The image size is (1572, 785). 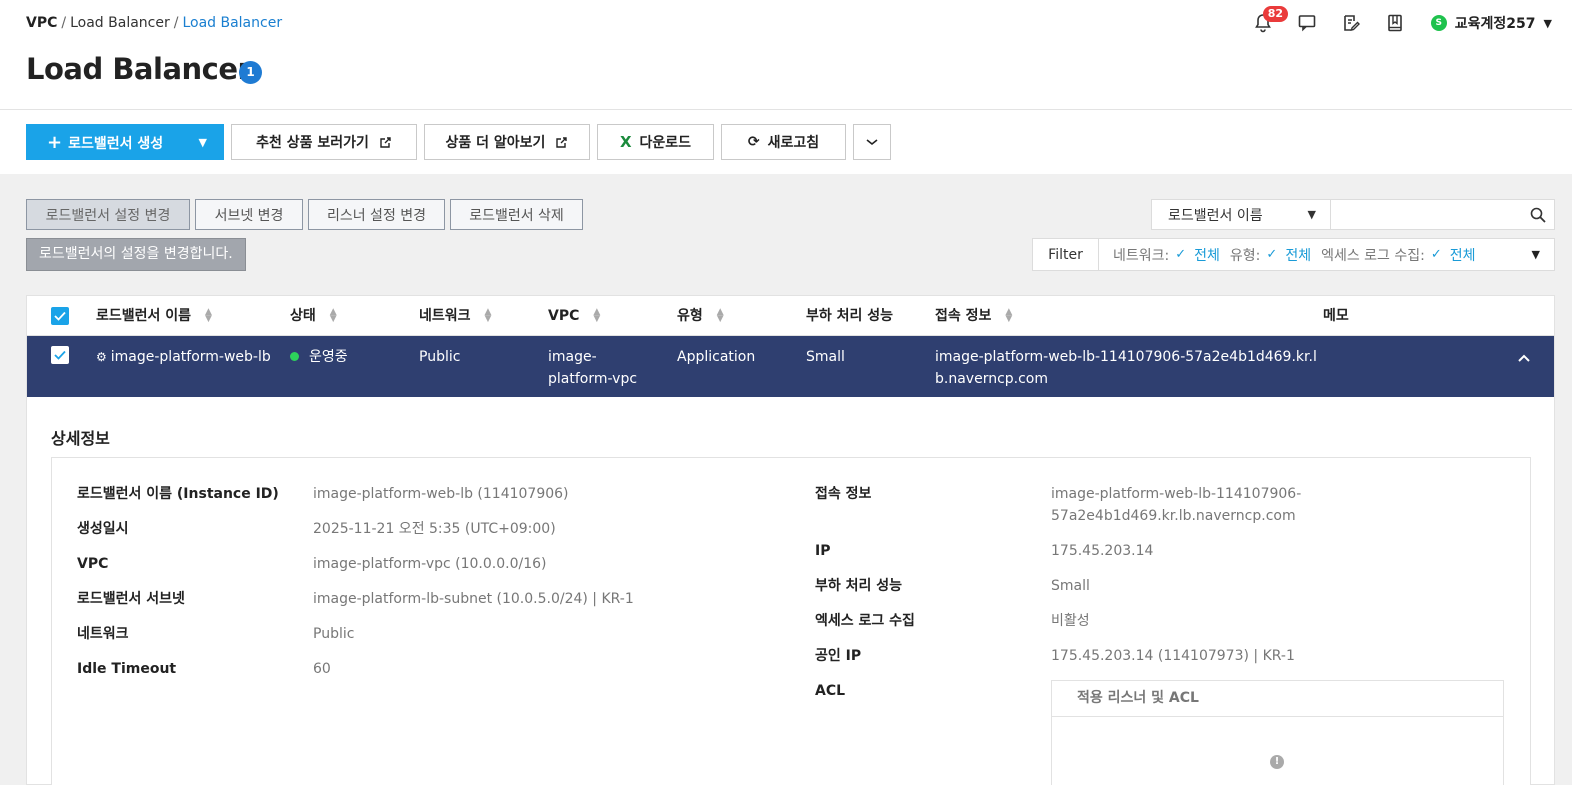 What do you see at coordinates (136, 254) in the screenshot?
I see `tooltip: 로드밸런서의 설정을 변경합니다.` at bounding box center [136, 254].